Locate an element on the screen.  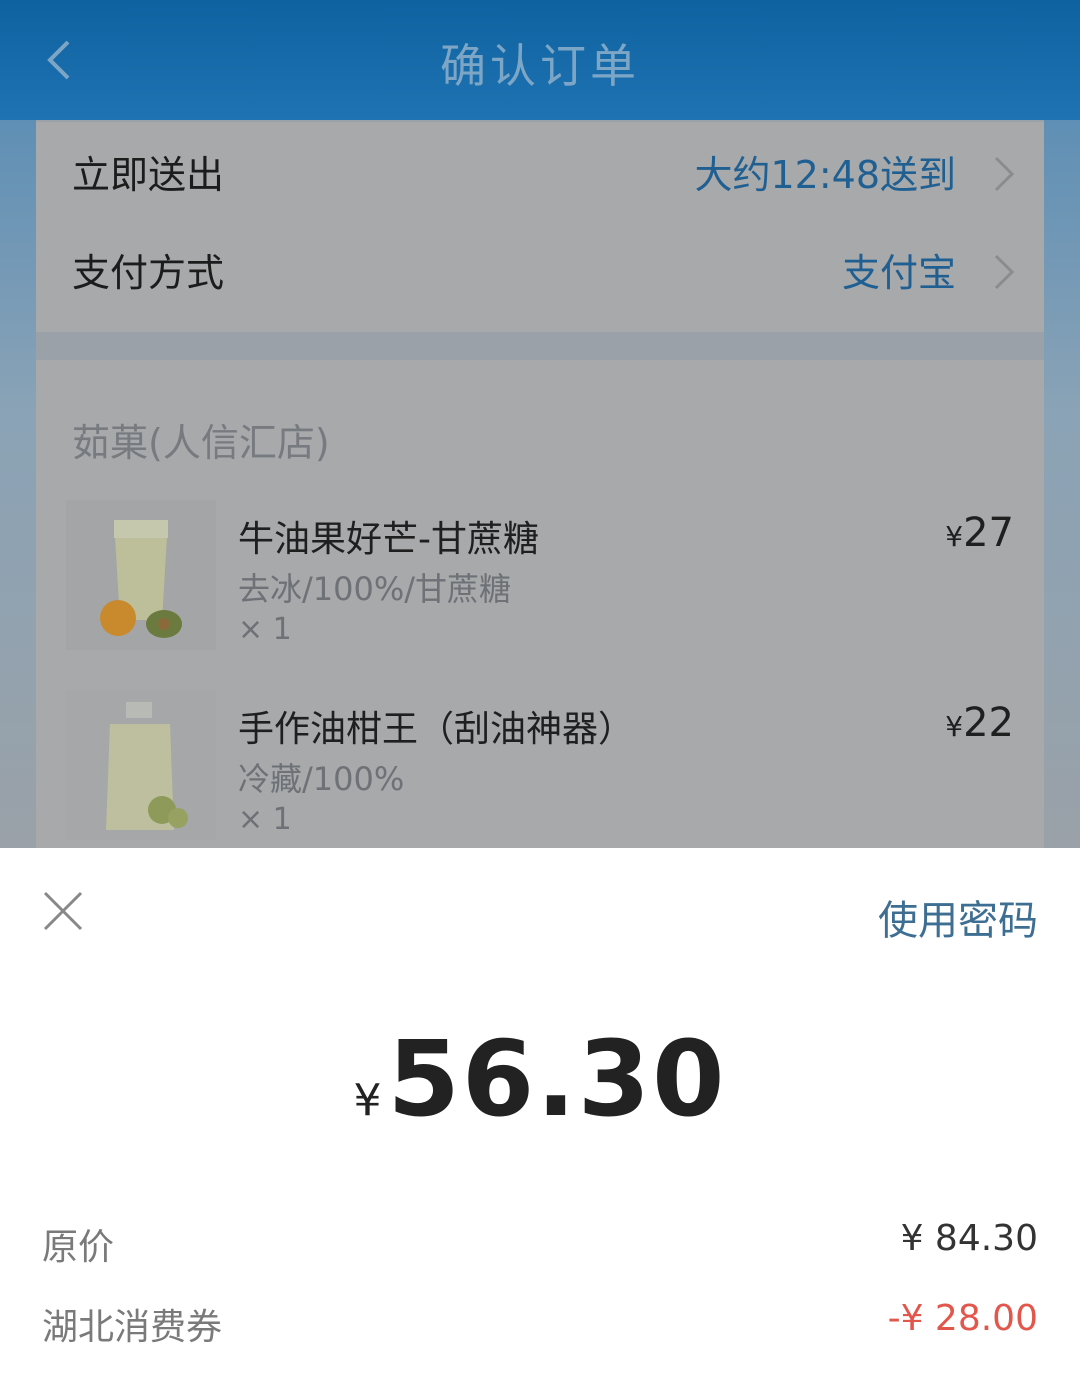
item-spec: 冷藏/100% is located at coordinates (321, 779).